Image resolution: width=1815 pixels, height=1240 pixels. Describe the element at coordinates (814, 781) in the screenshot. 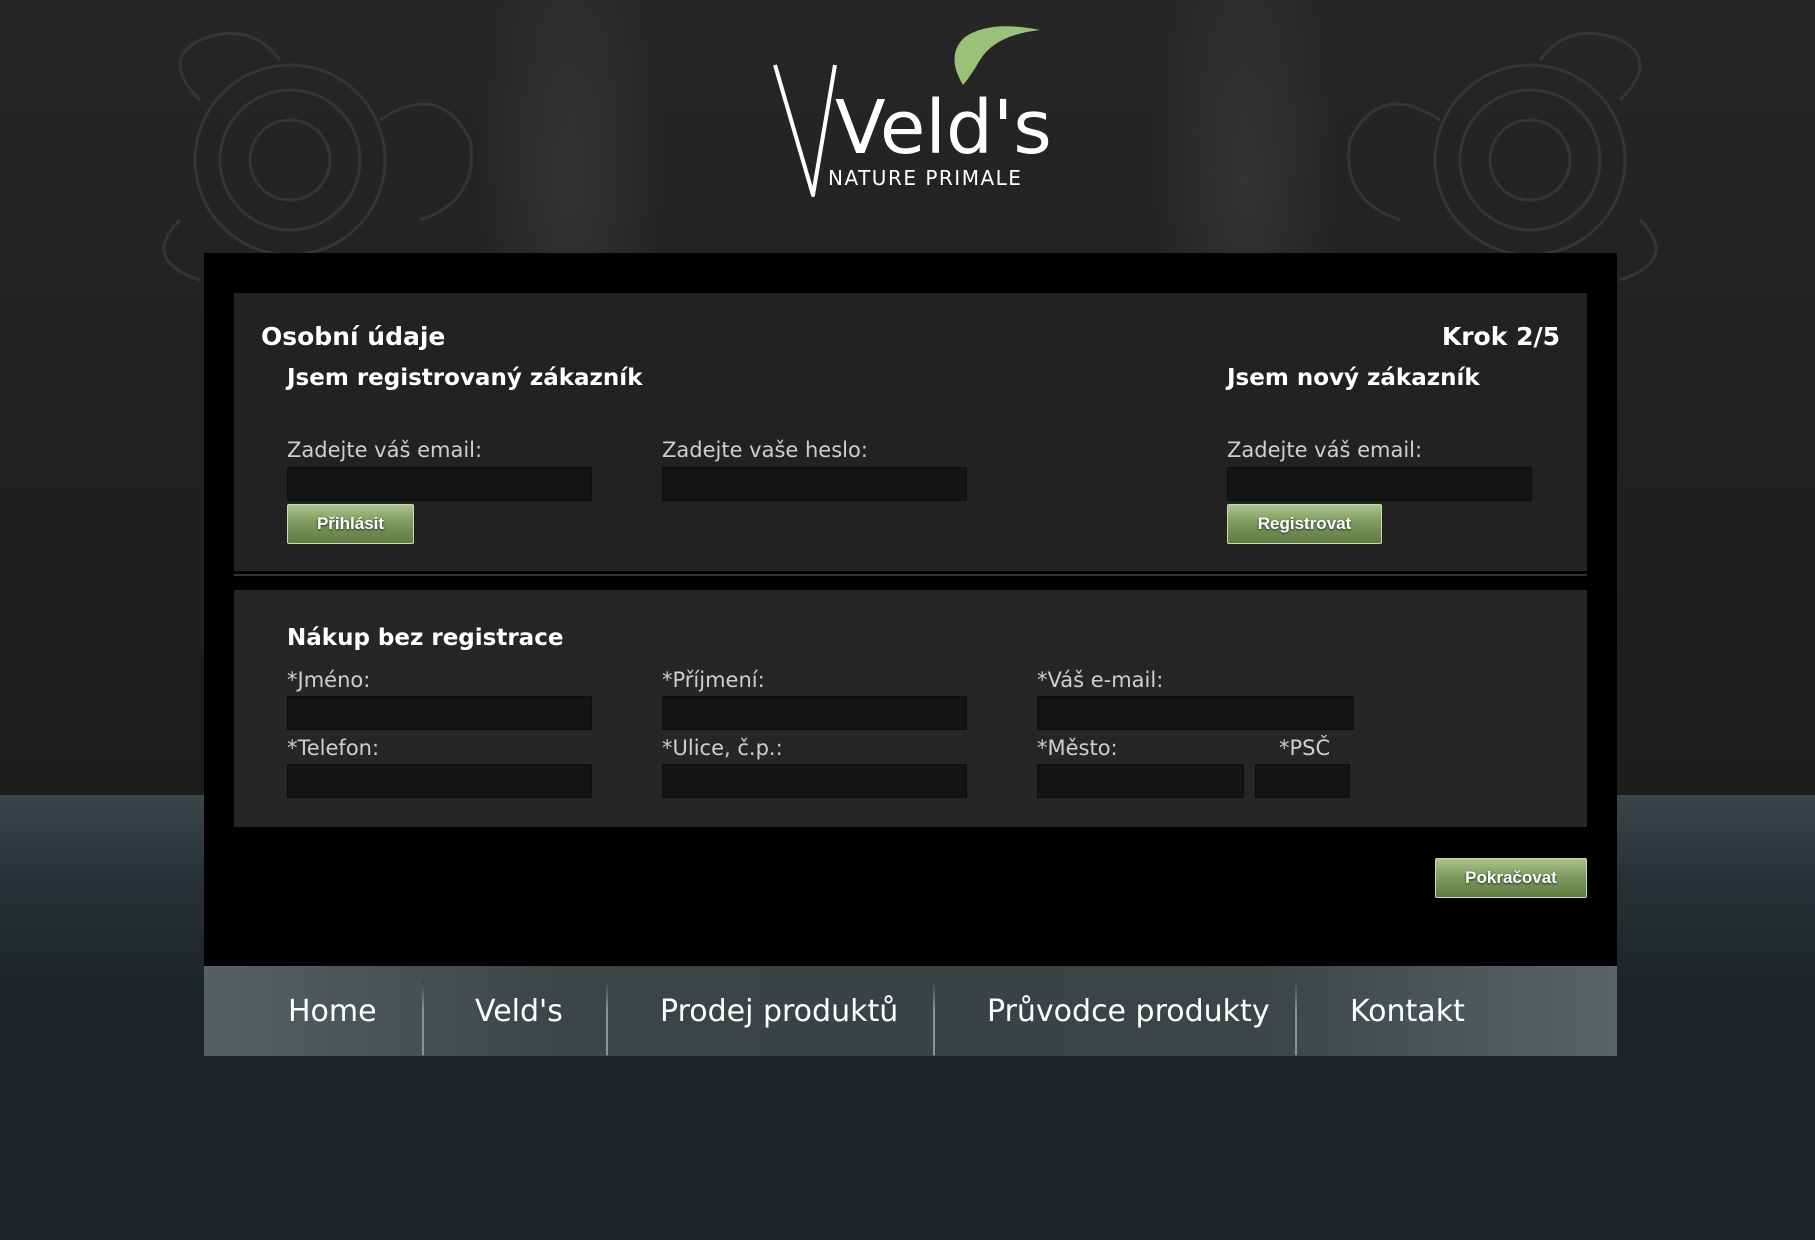

I see `street-input` at that location.